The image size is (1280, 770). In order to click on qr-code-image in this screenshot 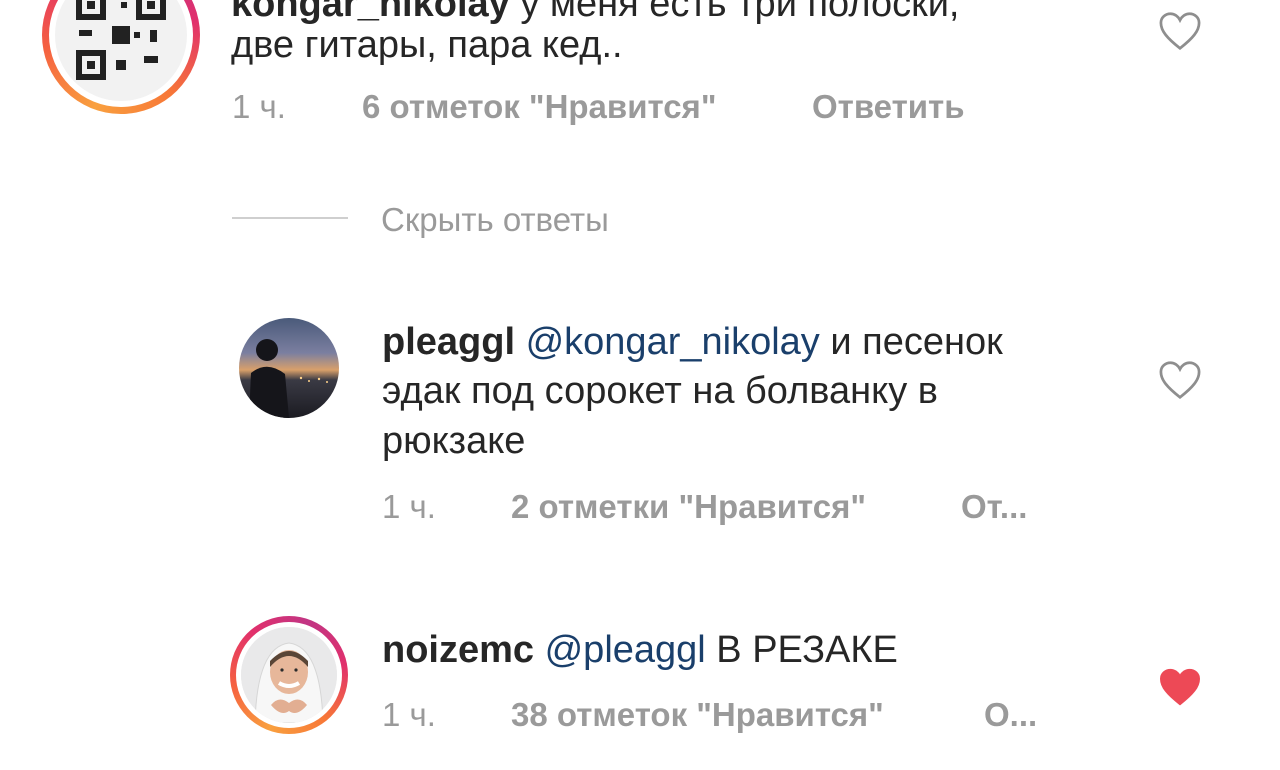, I will do `click(121, 50)`.